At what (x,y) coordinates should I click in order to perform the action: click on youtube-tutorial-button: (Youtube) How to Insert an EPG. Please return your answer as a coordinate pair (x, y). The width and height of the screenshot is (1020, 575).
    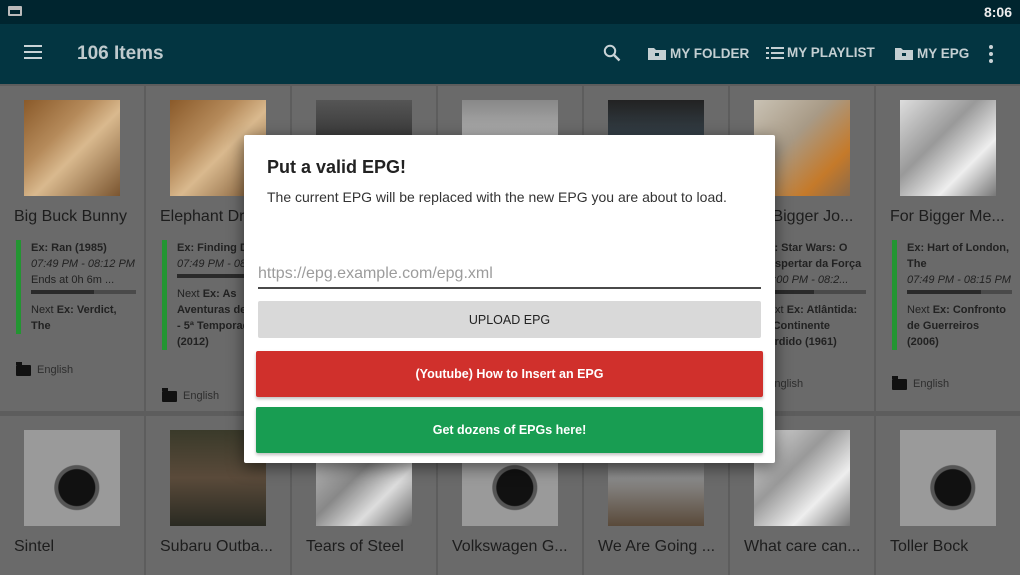
    Looking at the image, I should click on (509, 374).